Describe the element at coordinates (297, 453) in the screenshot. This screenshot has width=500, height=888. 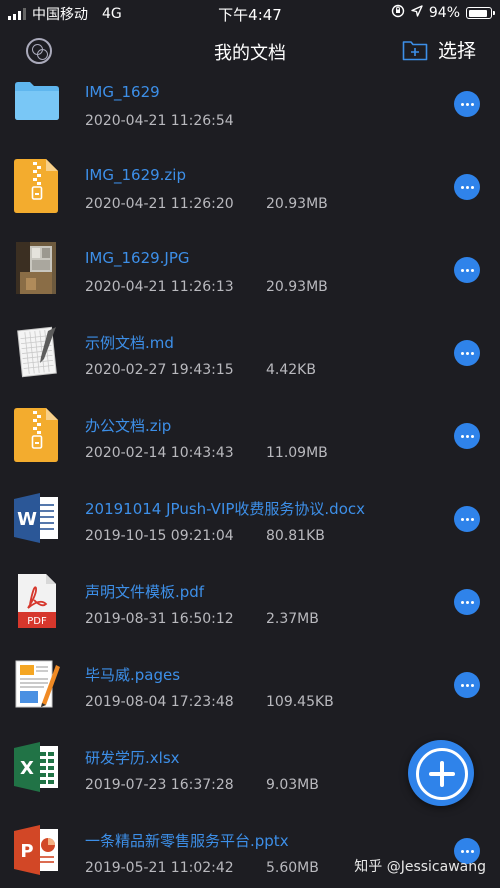
I see `file-size: 11.09MB` at that location.